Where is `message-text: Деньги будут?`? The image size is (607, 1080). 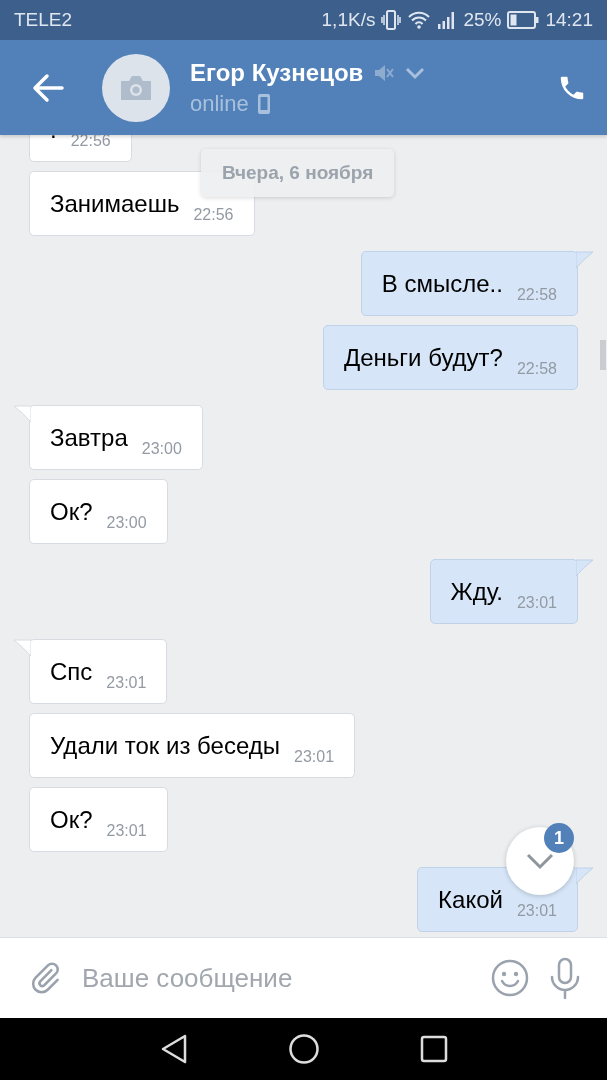
message-text: Деньги будут? is located at coordinates (423, 358).